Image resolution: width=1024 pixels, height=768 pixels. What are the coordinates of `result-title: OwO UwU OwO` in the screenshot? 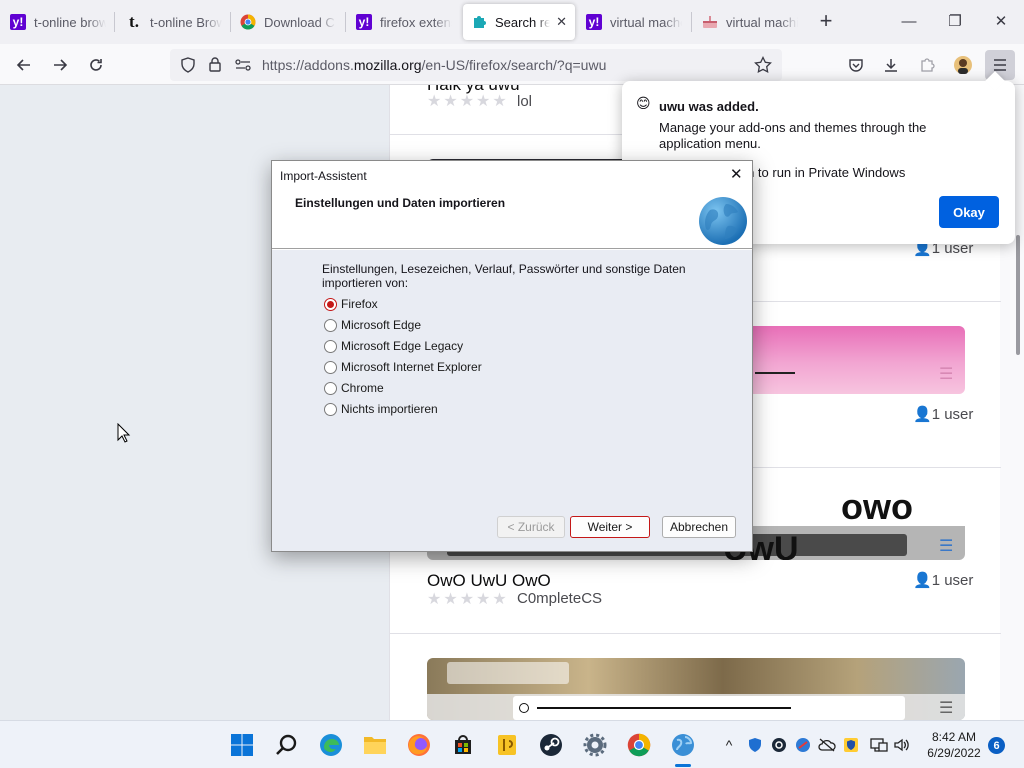 It's located at (489, 581).